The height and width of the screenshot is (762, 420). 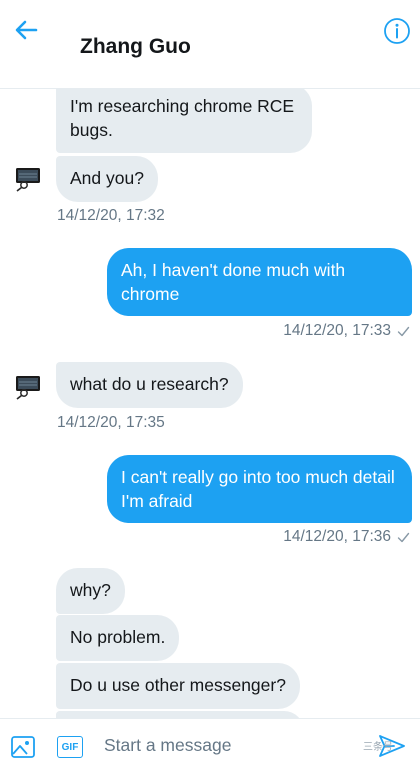 I want to click on message-composer: GIF, so click(x=210, y=740).